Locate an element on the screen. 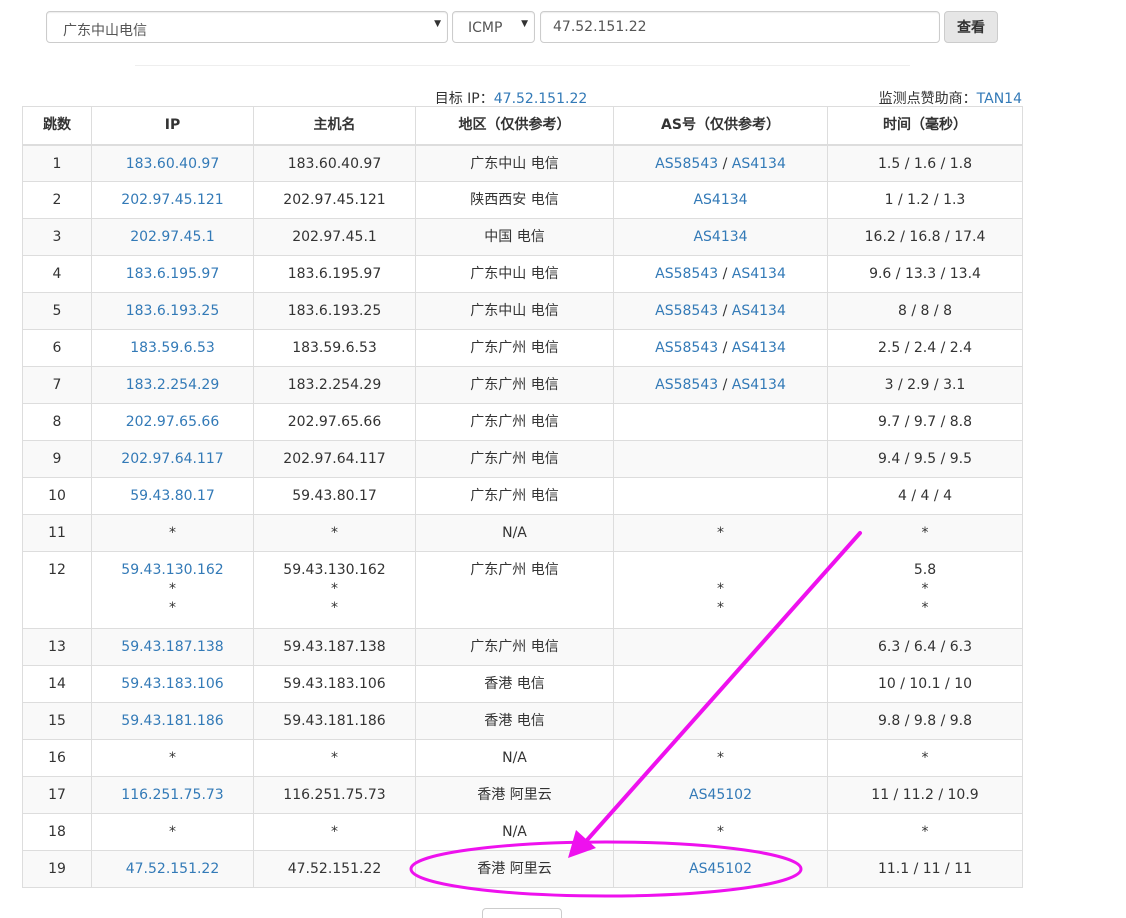 The height and width of the screenshot is (918, 1126). ip-link: 183.60.40.97 is located at coordinates (173, 164).